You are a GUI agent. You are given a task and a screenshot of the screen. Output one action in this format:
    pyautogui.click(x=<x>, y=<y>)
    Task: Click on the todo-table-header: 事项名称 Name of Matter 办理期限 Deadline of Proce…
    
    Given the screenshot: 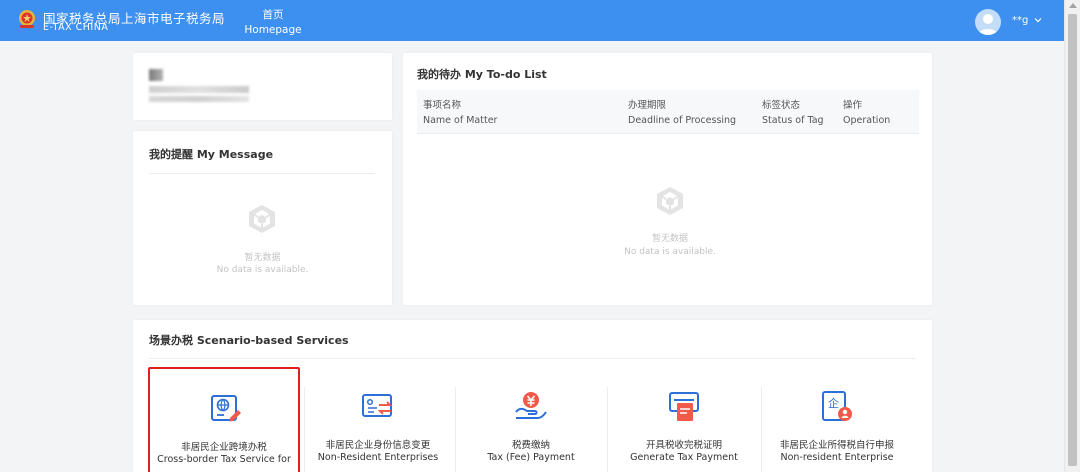 What is the action you would take?
    pyautogui.click(x=668, y=112)
    